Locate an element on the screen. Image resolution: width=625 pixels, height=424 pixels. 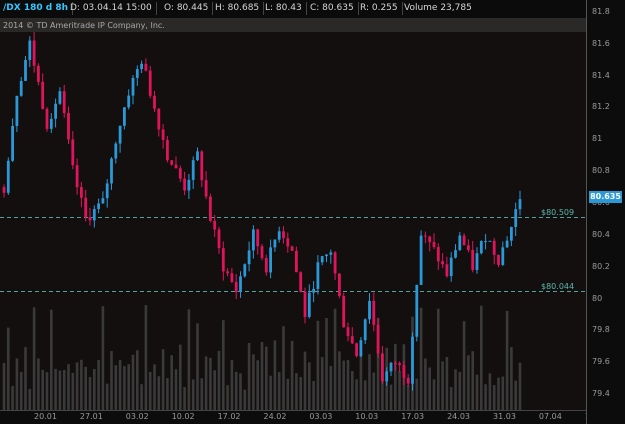
y-tick-label: 81.4 is located at coordinates (601, 75).